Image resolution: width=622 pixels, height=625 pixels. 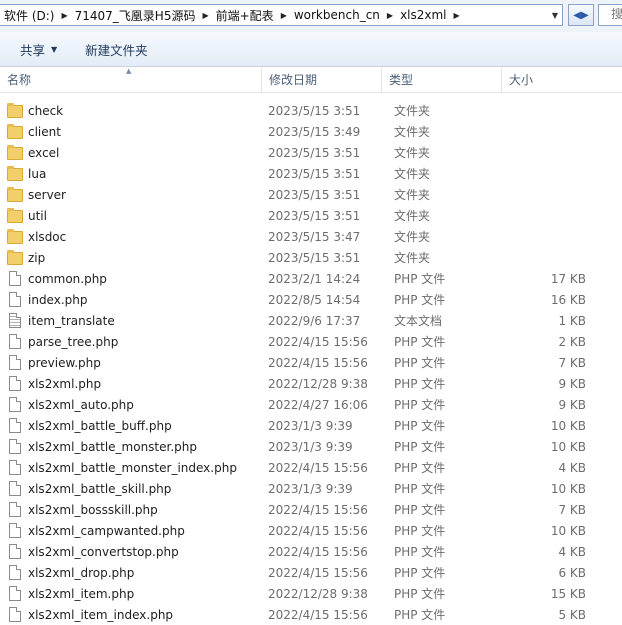 I want to click on breadcrumb-drive: 软件 (D:) ▶, so click(x=35, y=15).